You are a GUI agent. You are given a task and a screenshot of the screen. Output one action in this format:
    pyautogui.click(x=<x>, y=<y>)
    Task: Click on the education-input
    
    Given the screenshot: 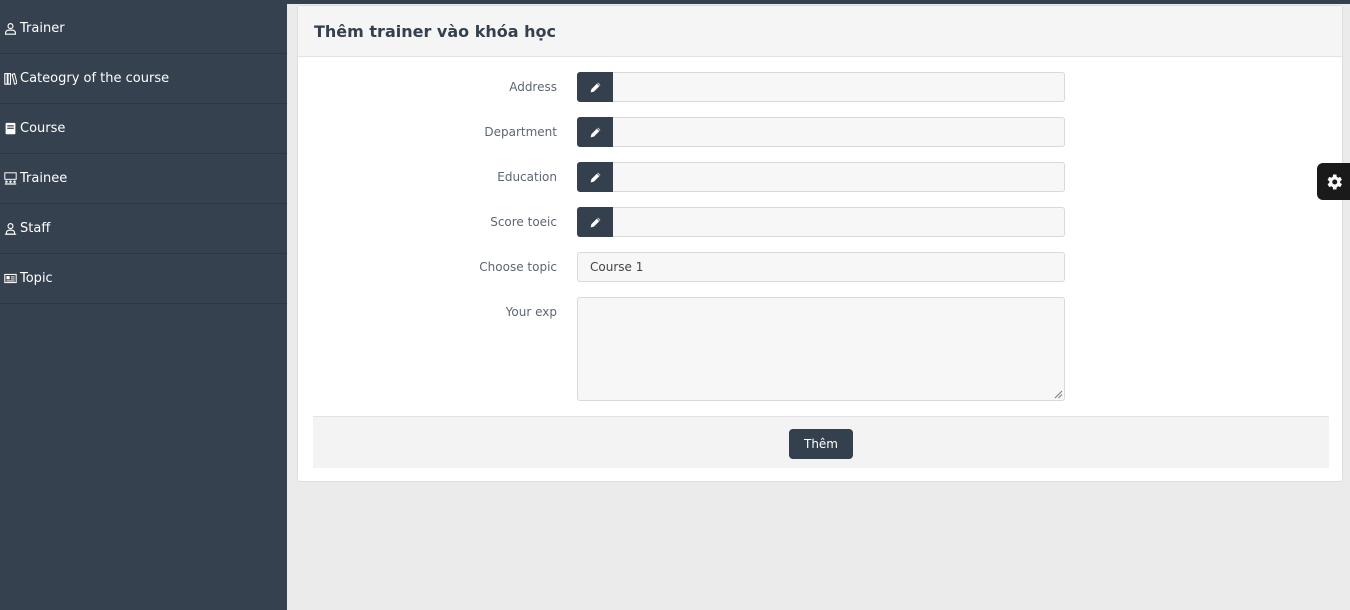 What is the action you would take?
    pyautogui.click(x=839, y=177)
    